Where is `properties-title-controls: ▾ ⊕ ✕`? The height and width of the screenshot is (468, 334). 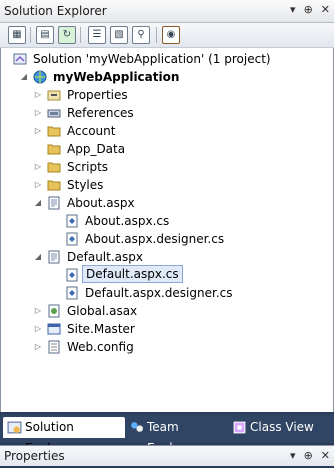 properties-title-controls: ▾ ⊕ ✕ is located at coordinates (310, 456).